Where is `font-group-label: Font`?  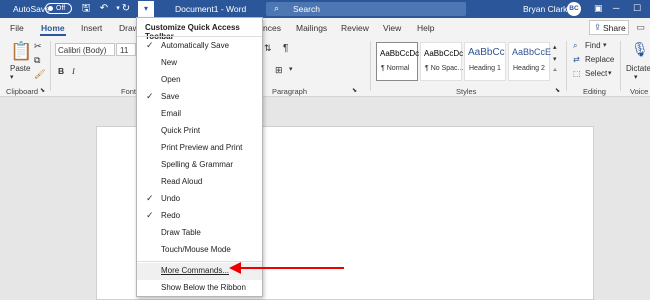 font-group-label: Font is located at coordinates (129, 91).